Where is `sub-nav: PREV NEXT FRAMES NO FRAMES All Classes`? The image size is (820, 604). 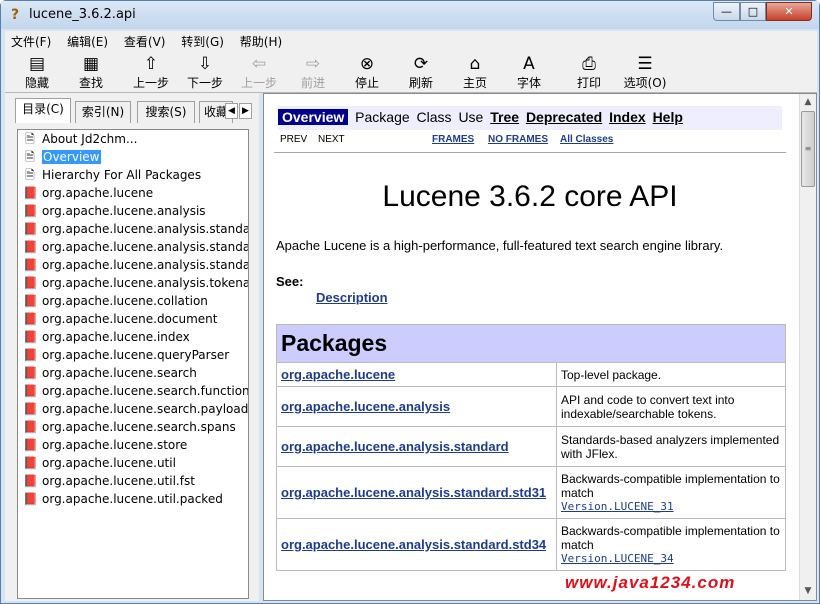
sub-nav: PREV NEXT FRAMES NO FRAMES All Classes is located at coordinates (530, 140).